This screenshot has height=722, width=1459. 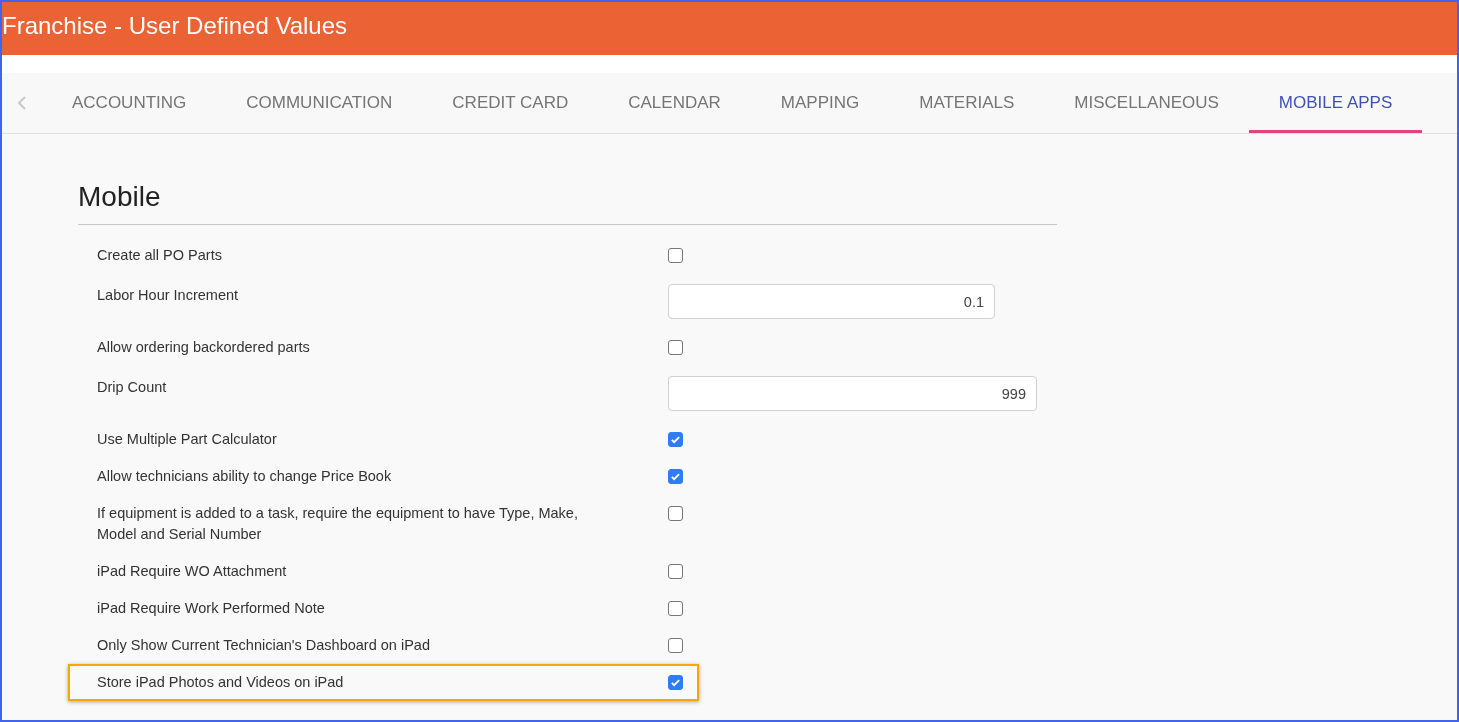 I want to click on setting-label: Drip Count, so click(x=132, y=387).